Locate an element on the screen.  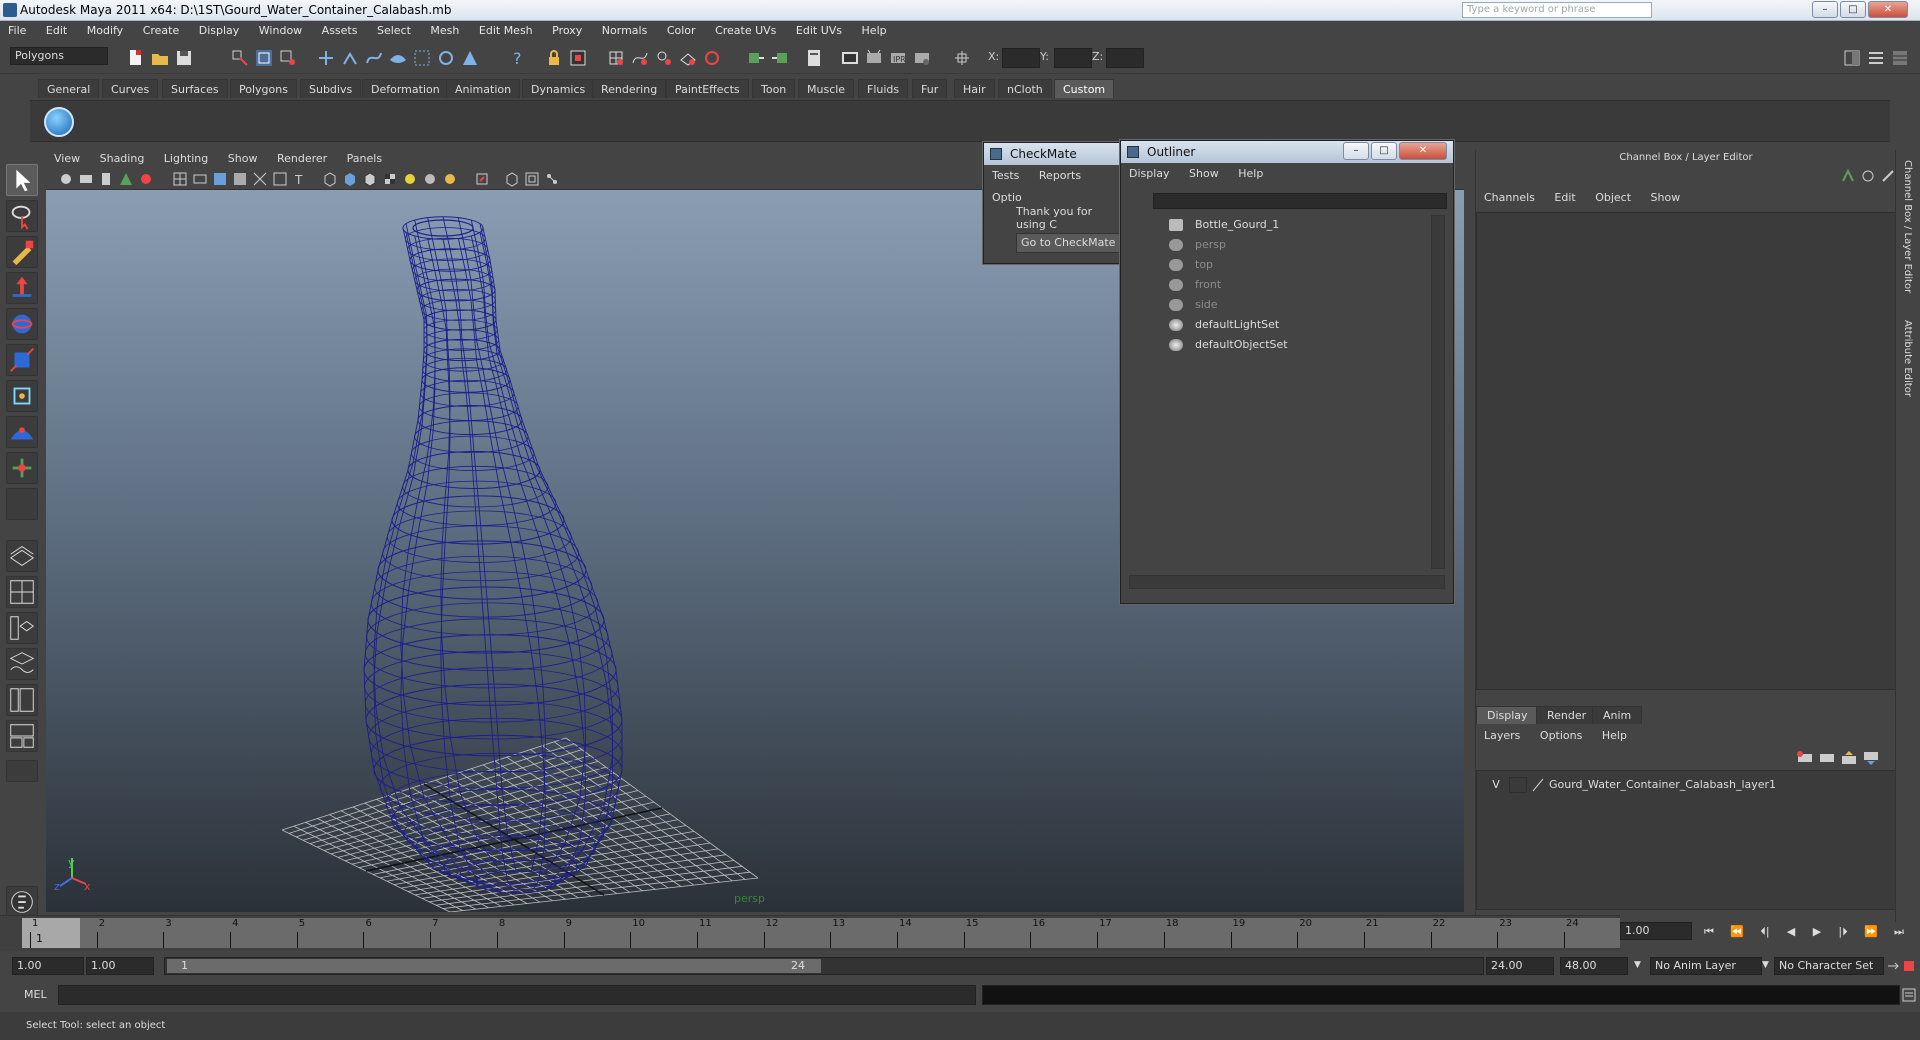
layout-options-slot is located at coordinates (22, 771).